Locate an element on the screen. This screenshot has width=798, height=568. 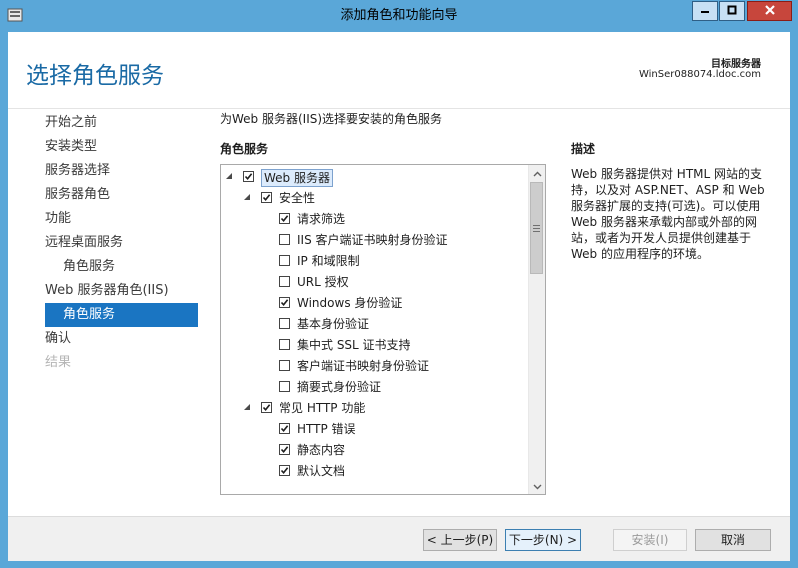
tree-row: 摘要式身份验证 is located at coordinates (375, 388).